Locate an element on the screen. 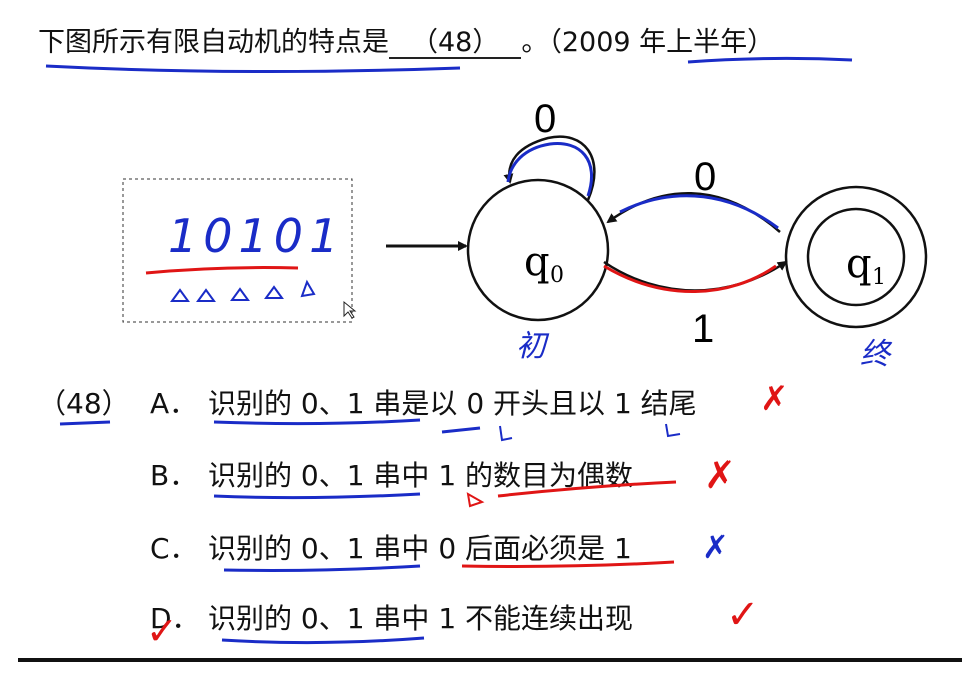 The height and width of the screenshot is (674, 978). option-b-underline-red is located at coordinates (587, 489).